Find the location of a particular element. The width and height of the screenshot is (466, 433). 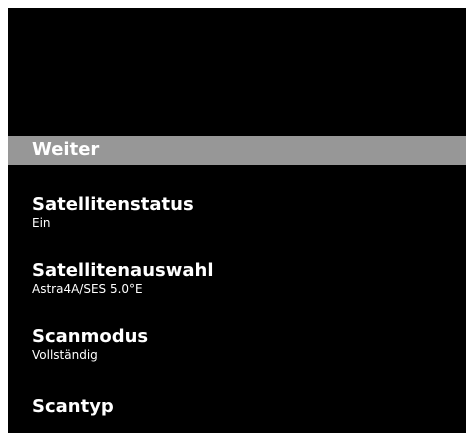

menu-item-scantyp: Scantyp is located at coordinates (73, 407).